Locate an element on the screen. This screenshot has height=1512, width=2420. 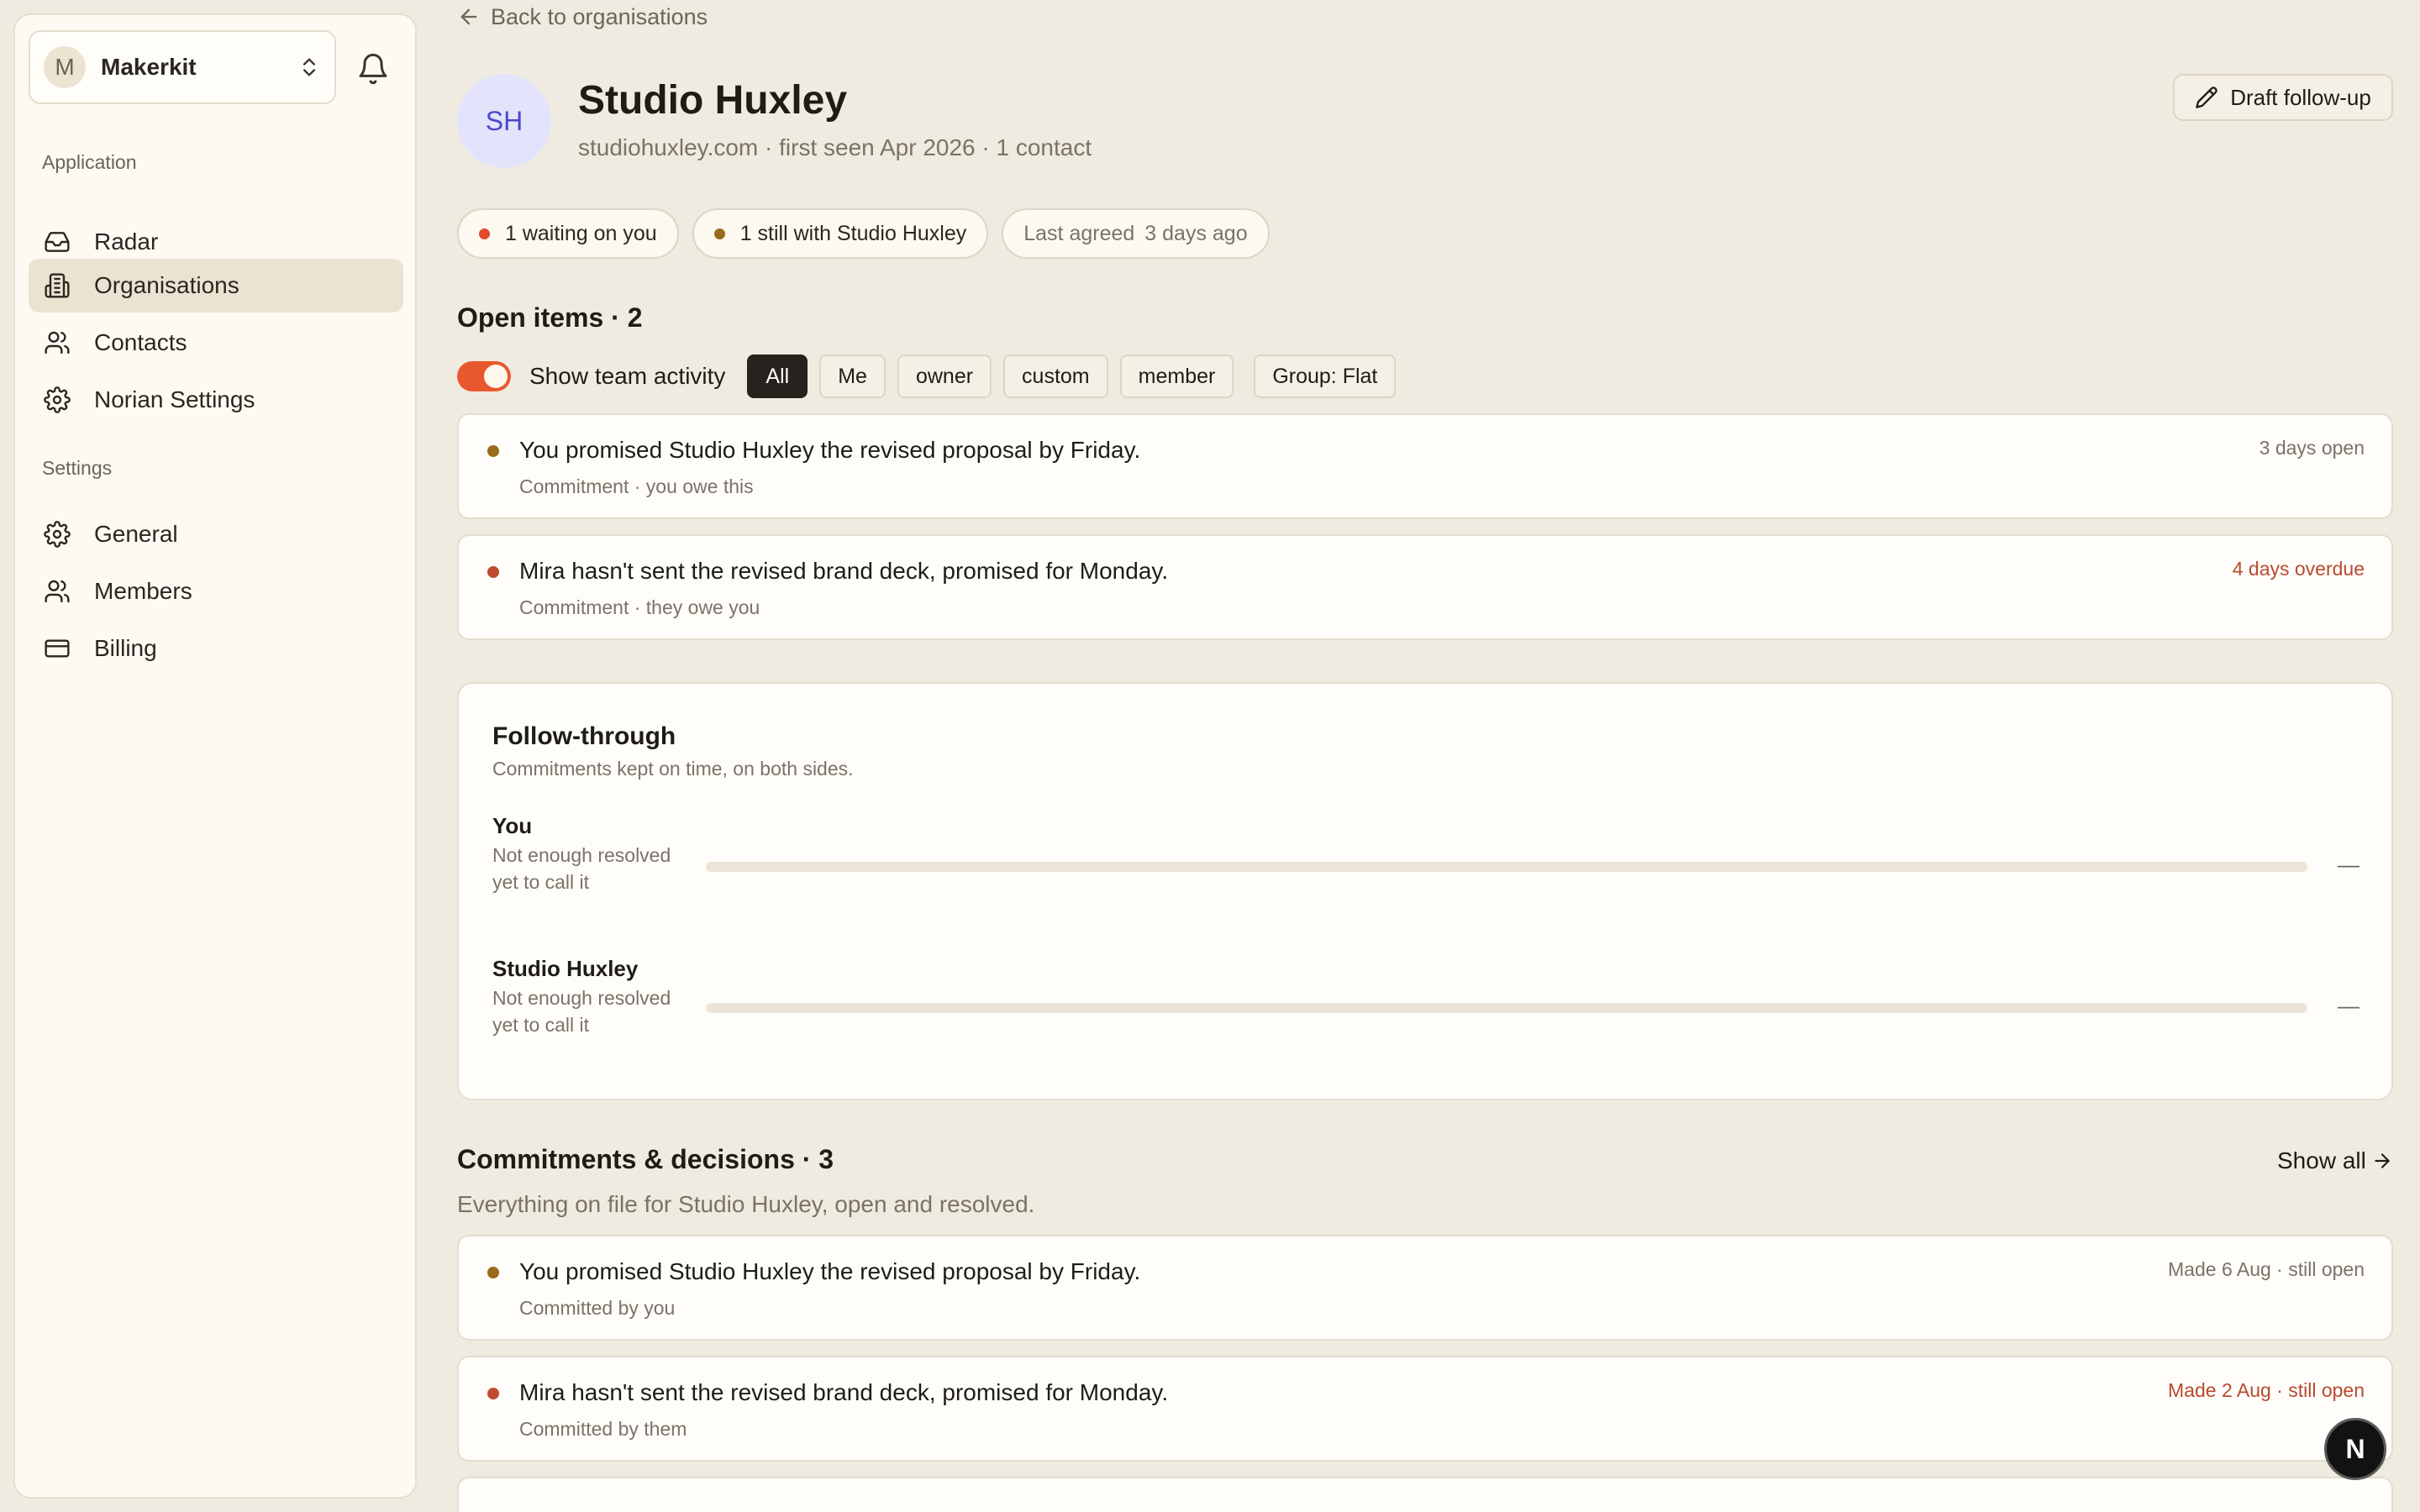
team-activity-toggle is located at coordinates (484, 376).